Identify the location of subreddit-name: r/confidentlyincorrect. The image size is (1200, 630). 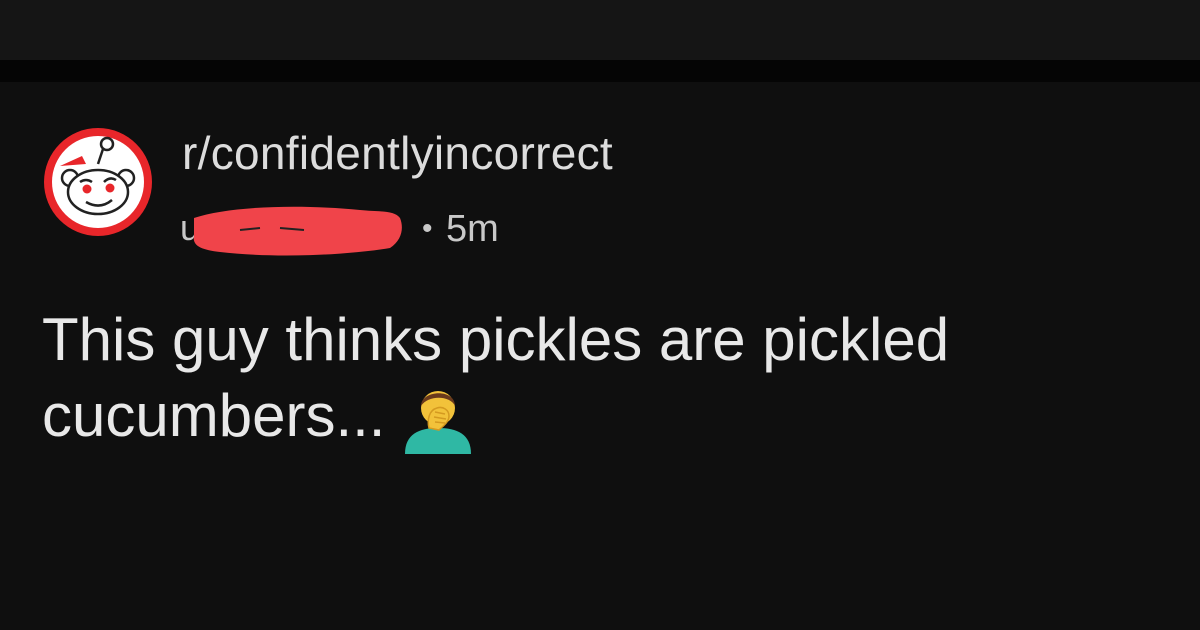
(397, 153).